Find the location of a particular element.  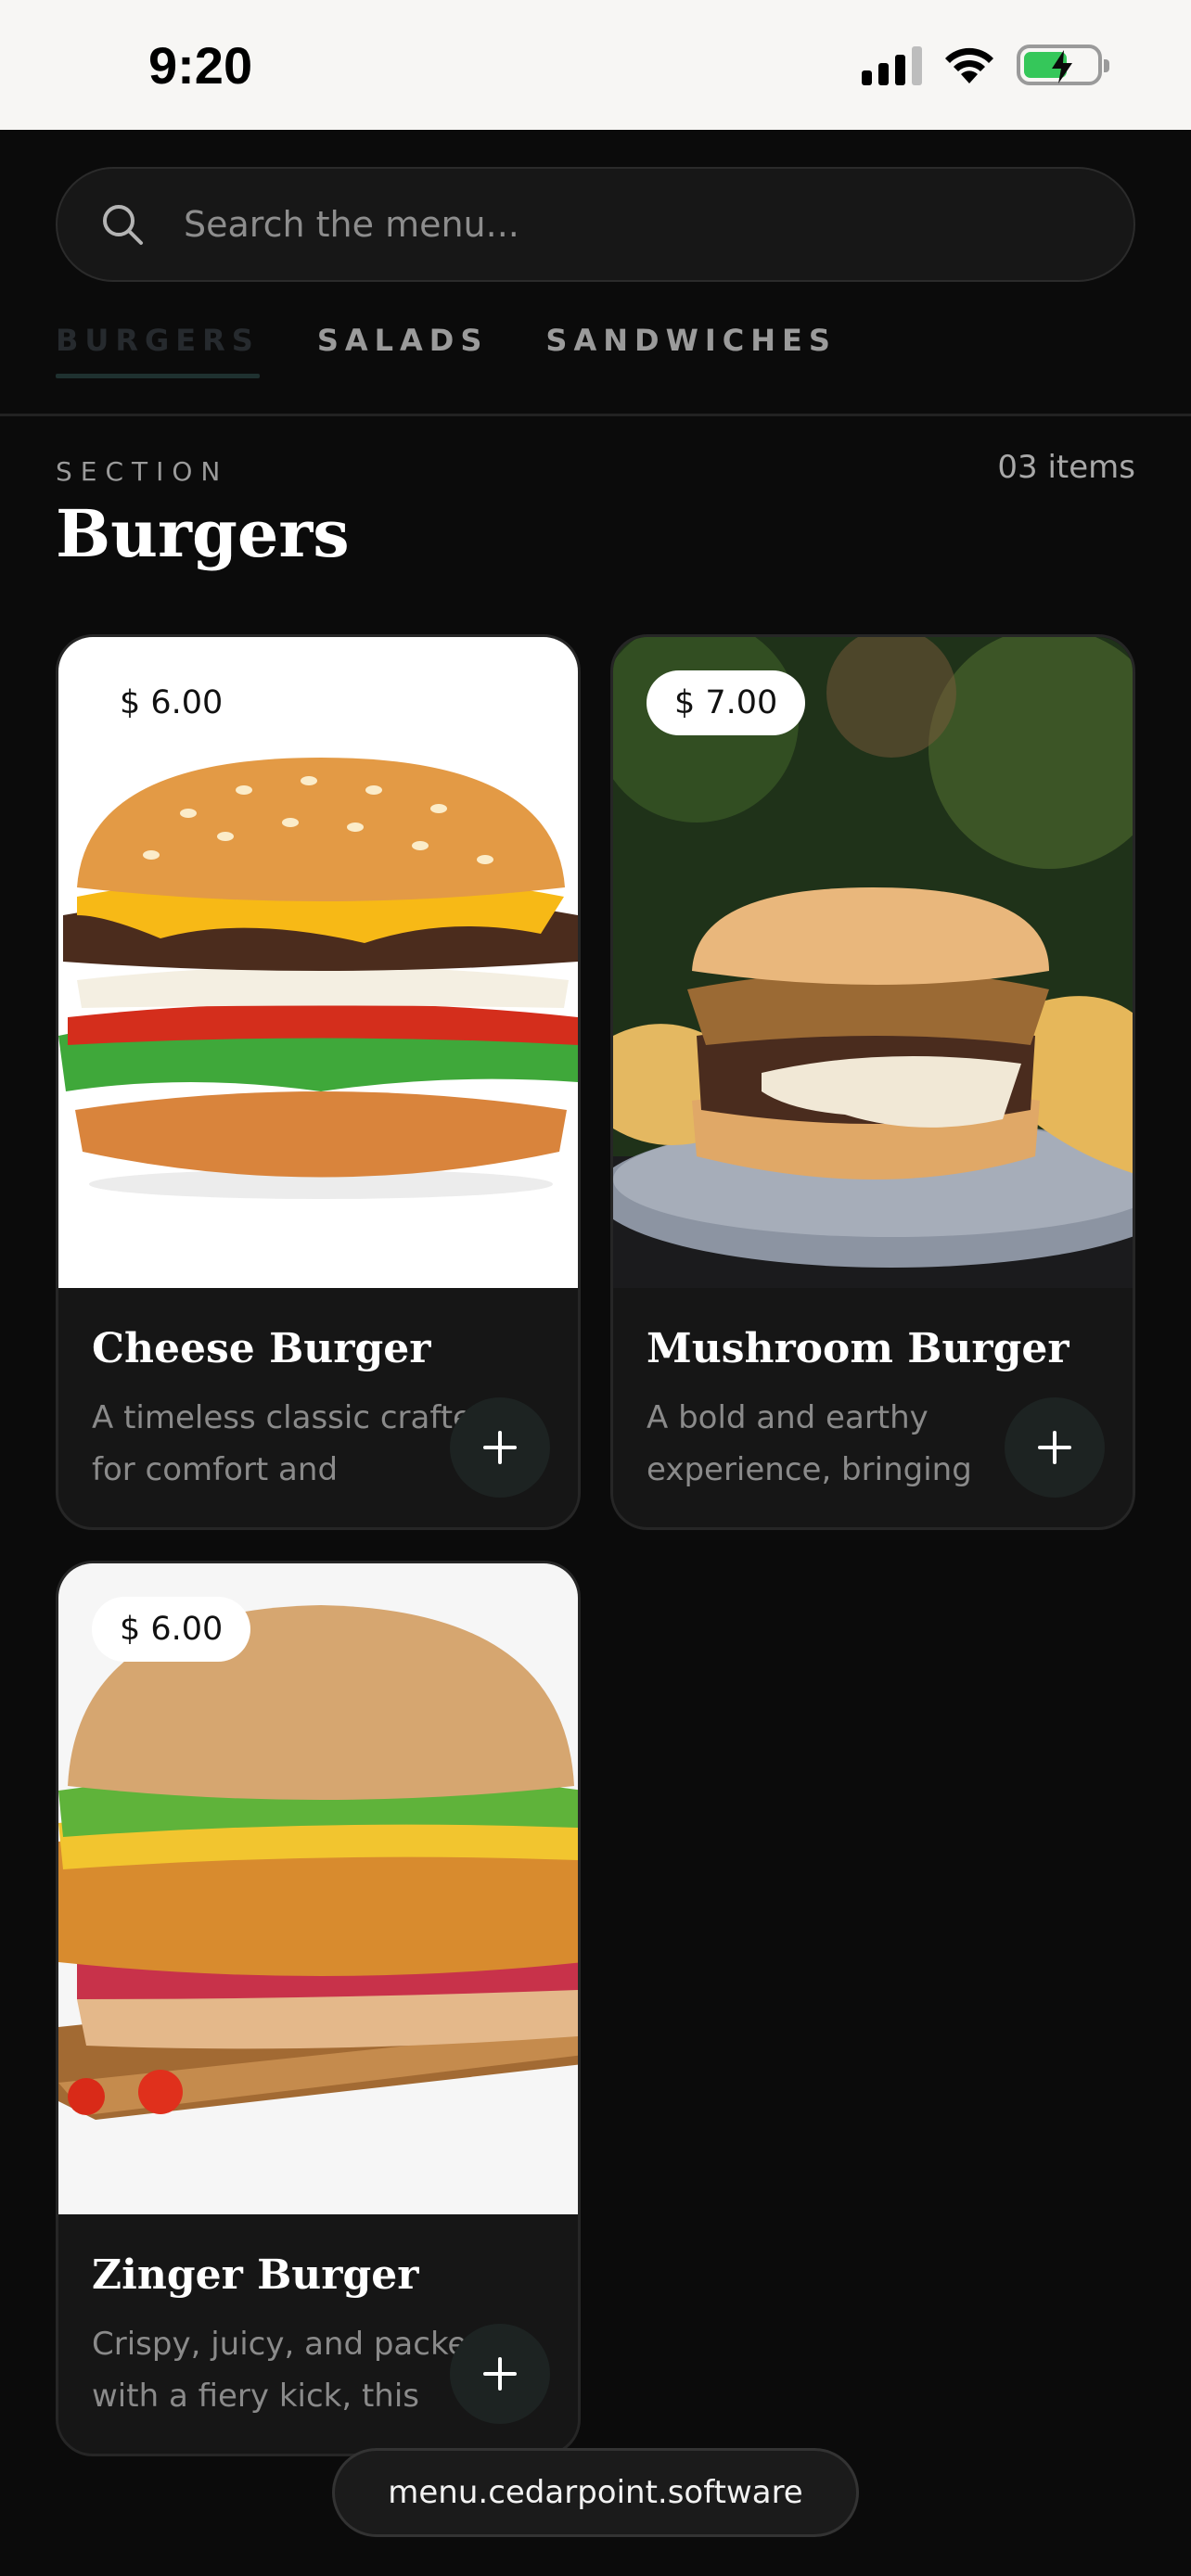

tabs-divider is located at coordinates (595, 415).